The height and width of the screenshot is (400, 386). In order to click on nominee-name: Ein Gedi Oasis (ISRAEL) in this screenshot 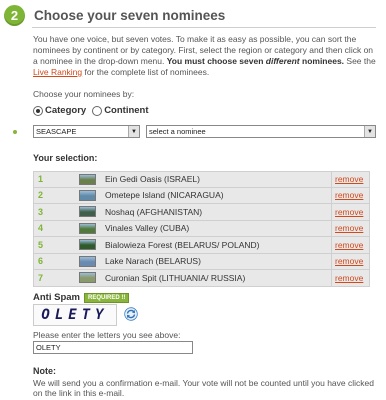, I will do `click(152, 179)`.